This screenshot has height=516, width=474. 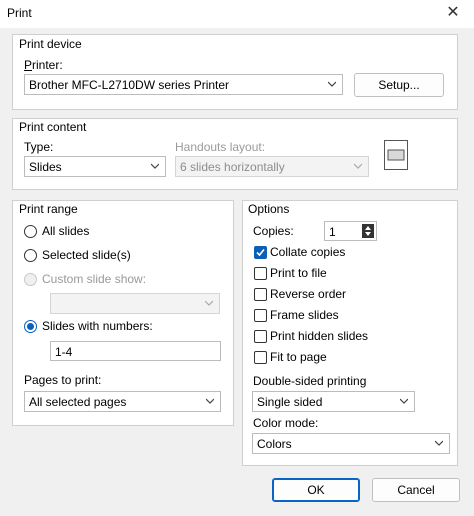 I want to click on collate-copies-checkbox, so click(x=260, y=252).